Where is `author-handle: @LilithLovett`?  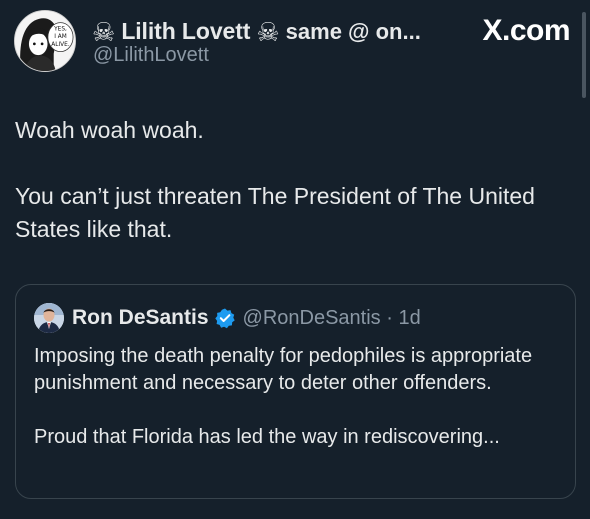
author-handle: @LilithLovett is located at coordinates (151, 55).